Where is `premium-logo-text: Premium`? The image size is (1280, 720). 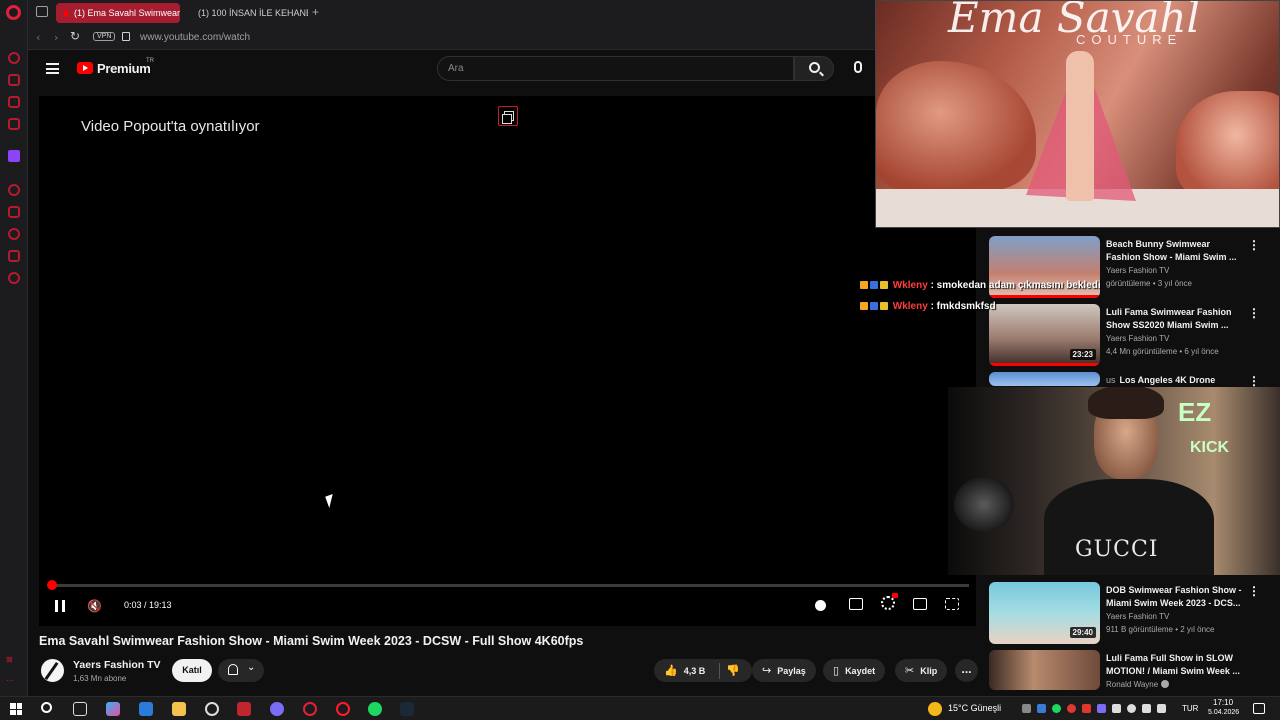
premium-logo-text: Premium is located at coordinates (124, 68).